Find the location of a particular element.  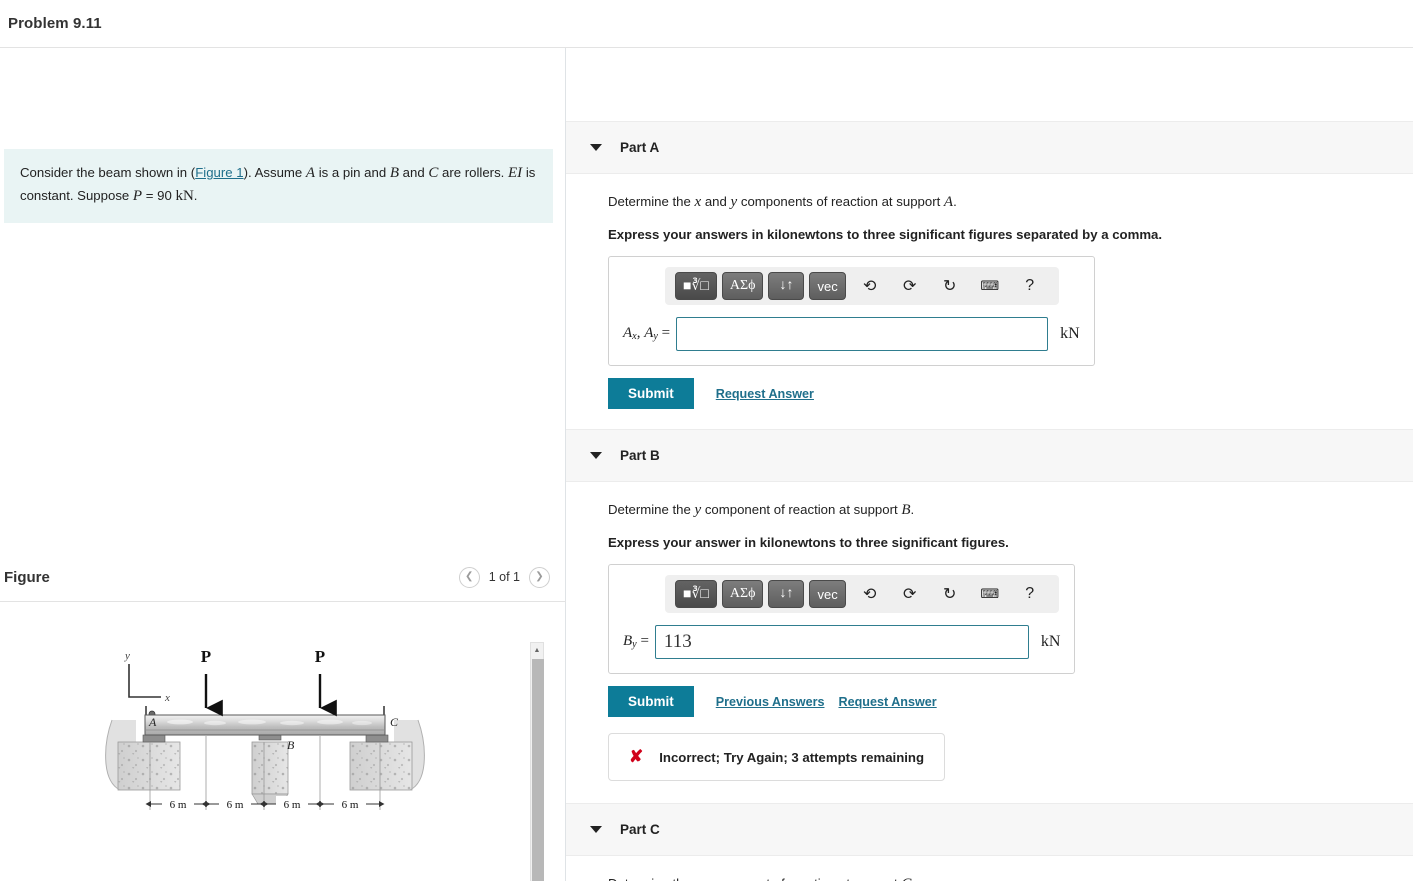

part-a-field-label: Ax, Ay = is located at coordinates (646, 333).